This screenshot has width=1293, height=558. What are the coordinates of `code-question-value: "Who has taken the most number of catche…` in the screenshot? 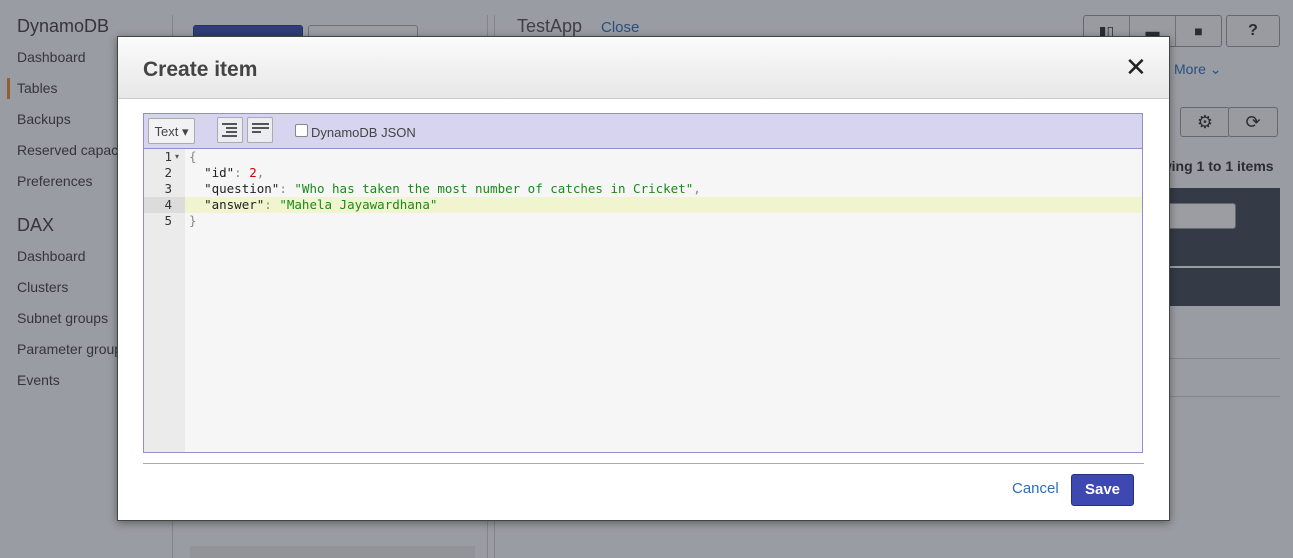 It's located at (494, 188).